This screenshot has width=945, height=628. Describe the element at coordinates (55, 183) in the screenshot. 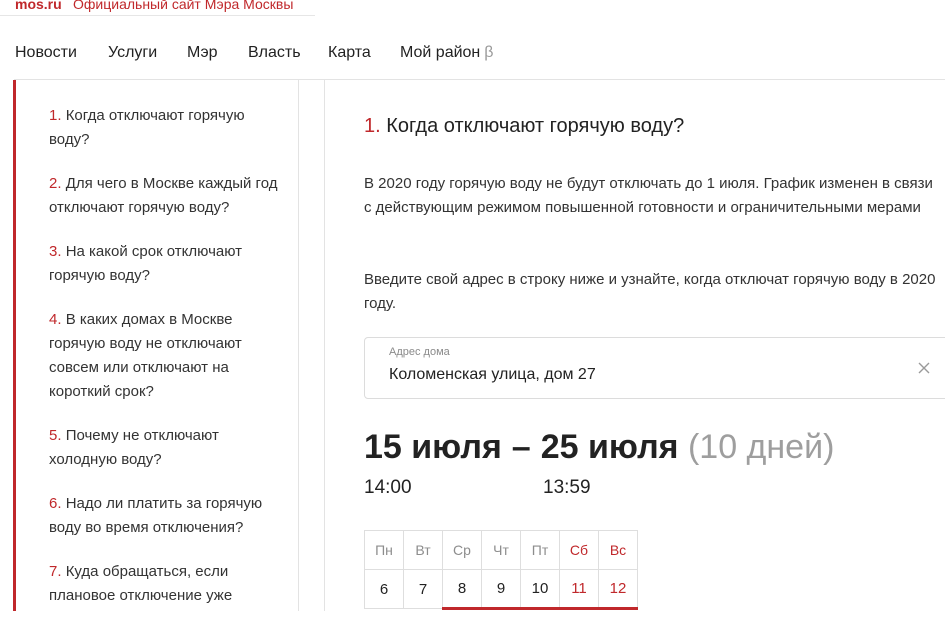

I see `toc-number: 2.` at that location.